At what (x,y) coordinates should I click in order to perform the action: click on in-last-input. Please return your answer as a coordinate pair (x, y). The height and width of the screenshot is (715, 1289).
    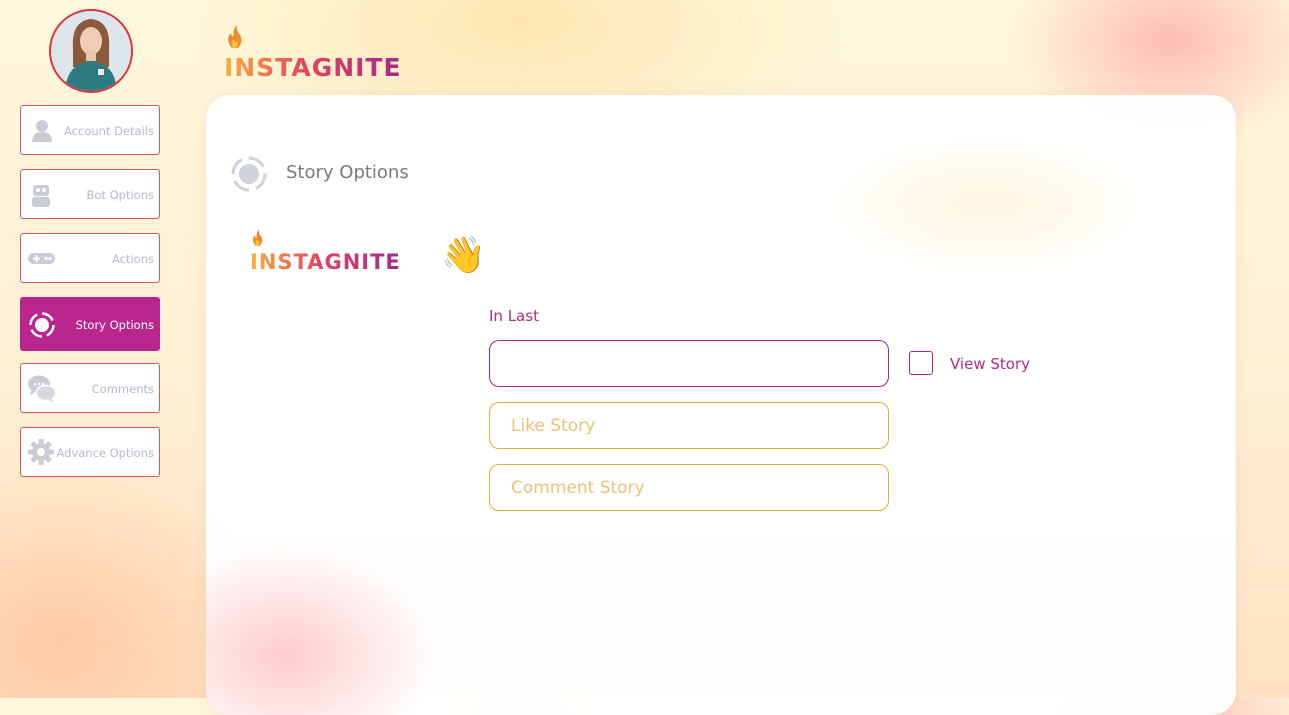
    Looking at the image, I should click on (689, 363).